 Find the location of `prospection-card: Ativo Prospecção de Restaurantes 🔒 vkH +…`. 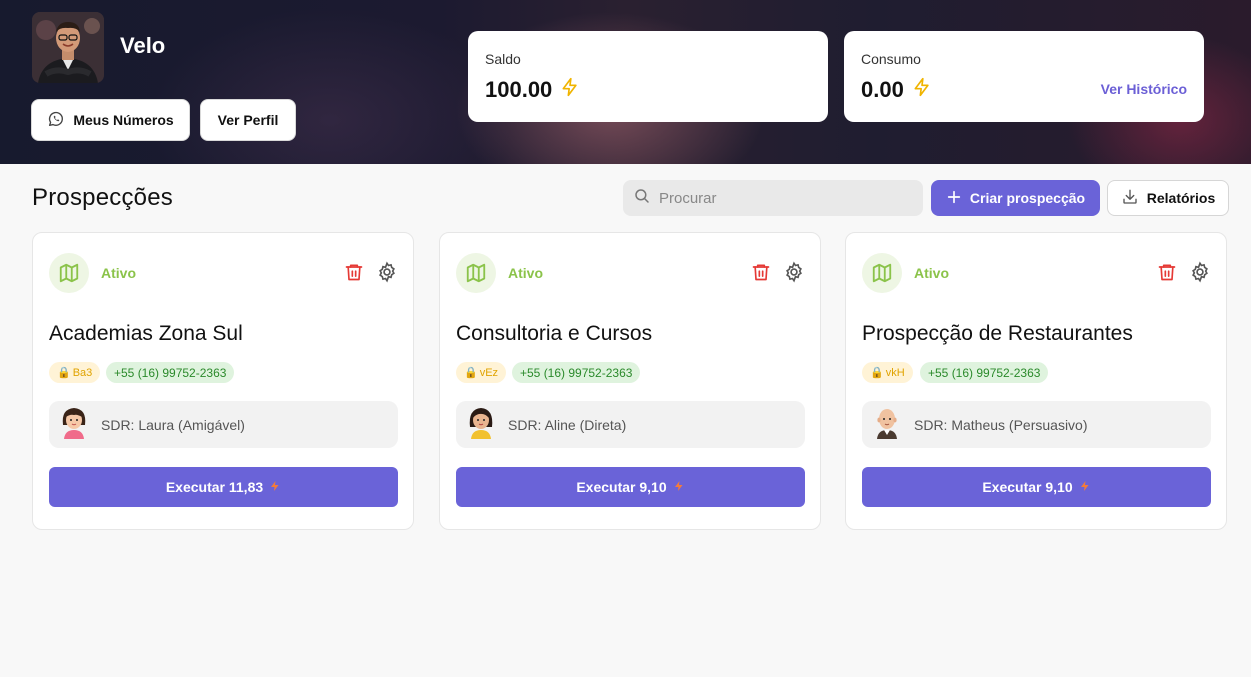

prospection-card: Ativo Prospecção de Restaurantes 🔒 vkH +… is located at coordinates (1036, 381).